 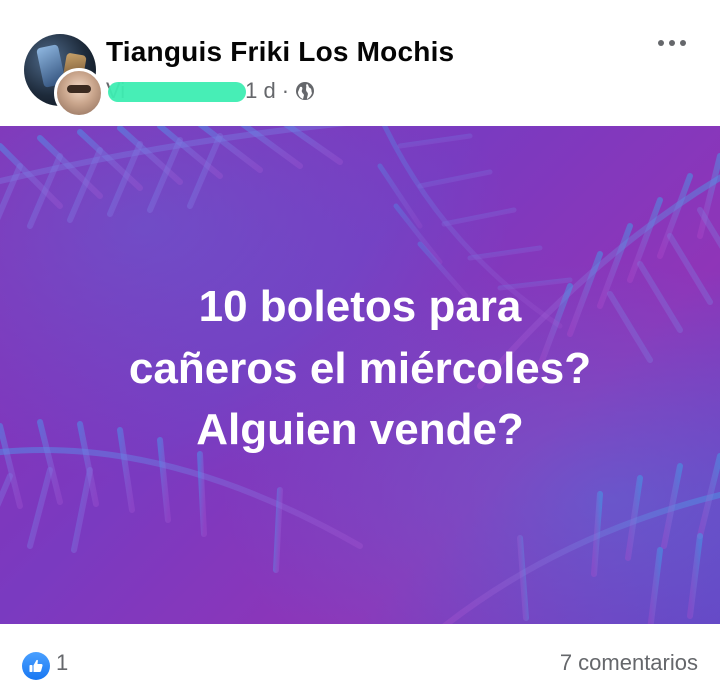 What do you see at coordinates (360, 430) in the screenshot?
I see `post-text-line-3: Alguien vende?` at bounding box center [360, 430].